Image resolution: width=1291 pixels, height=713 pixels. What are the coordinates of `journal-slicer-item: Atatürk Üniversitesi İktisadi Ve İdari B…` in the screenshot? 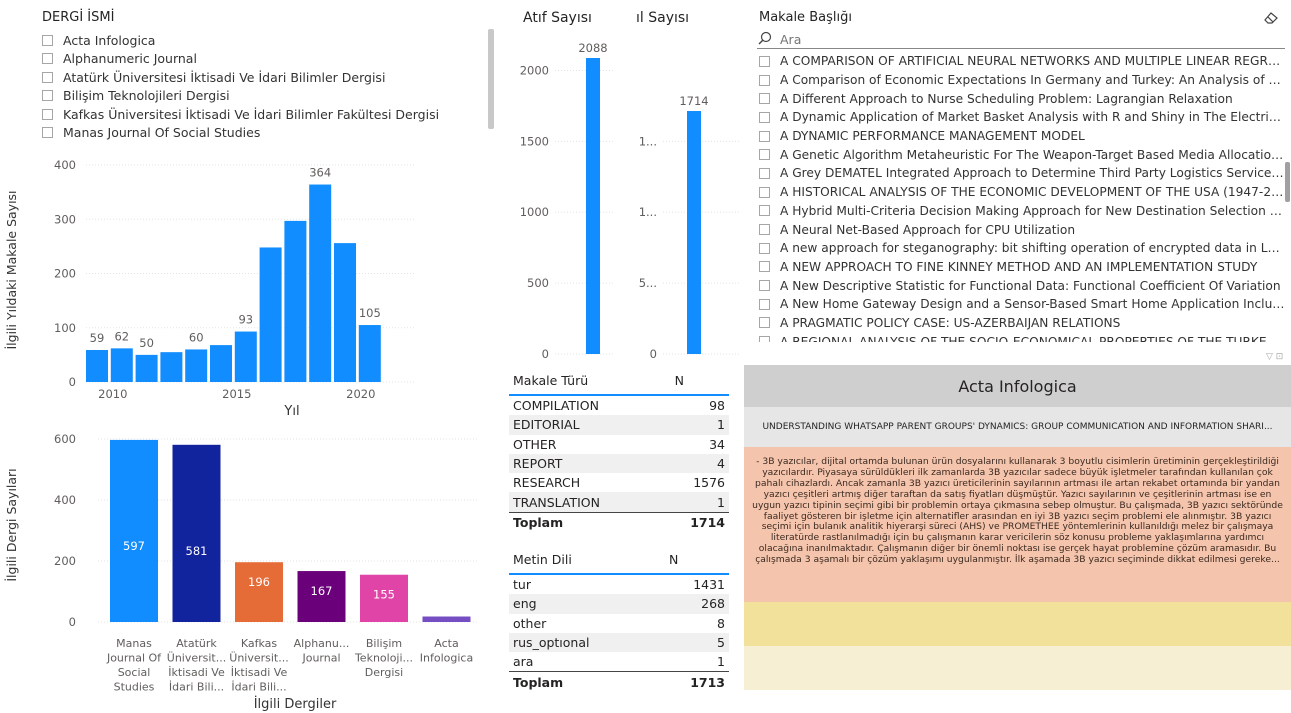 It's located at (267, 77).